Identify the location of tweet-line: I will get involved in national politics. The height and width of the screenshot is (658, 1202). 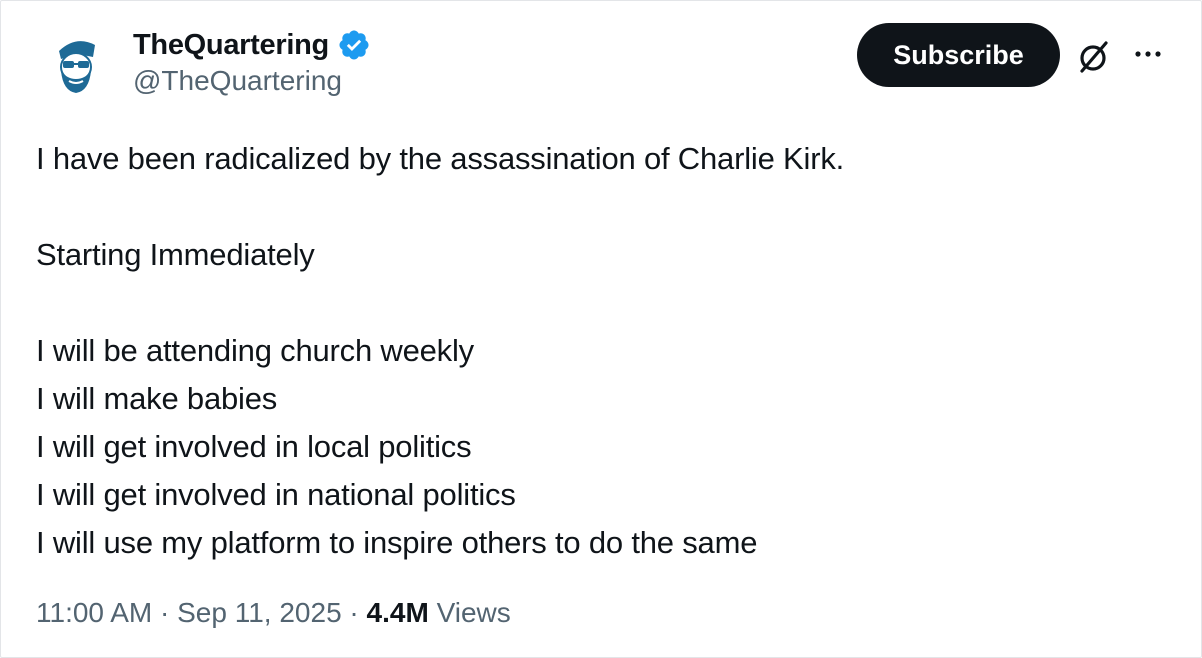
(276, 494).